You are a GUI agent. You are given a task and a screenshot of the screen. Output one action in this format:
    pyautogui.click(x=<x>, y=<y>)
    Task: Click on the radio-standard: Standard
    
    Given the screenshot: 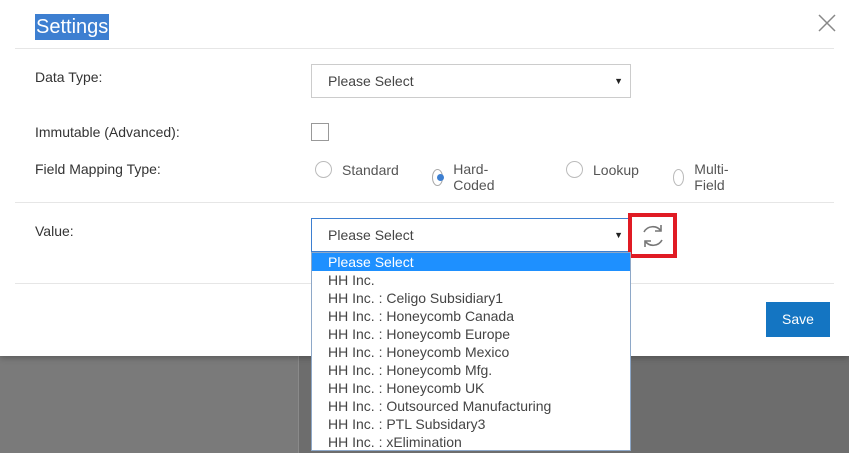 What is the action you would take?
    pyautogui.click(x=357, y=169)
    